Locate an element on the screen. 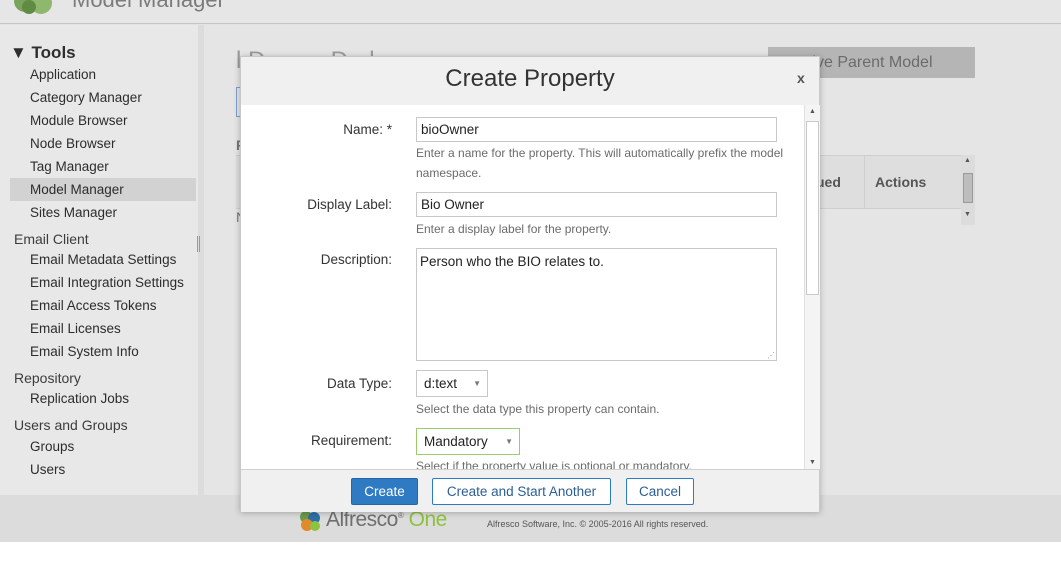 This screenshot has width=1061, height=568. textarea-resize-icon: ⋰ is located at coordinates (771, 355).